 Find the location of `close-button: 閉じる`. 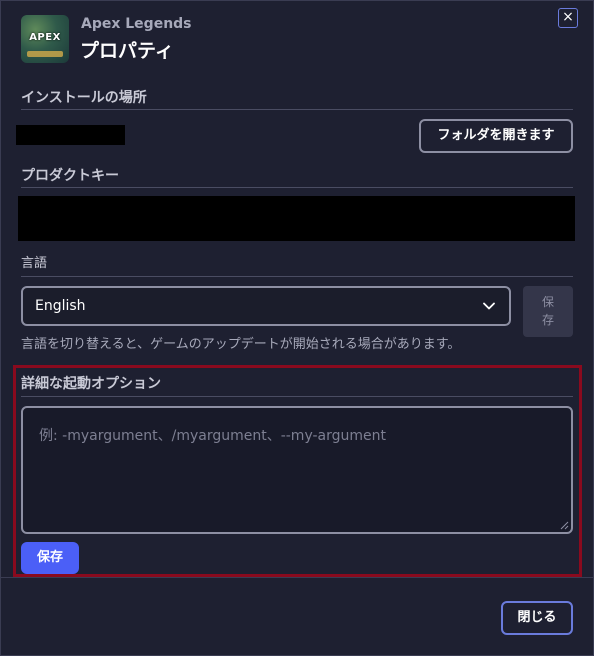

close-button: 閉じる is located at coordinates (537, 618).